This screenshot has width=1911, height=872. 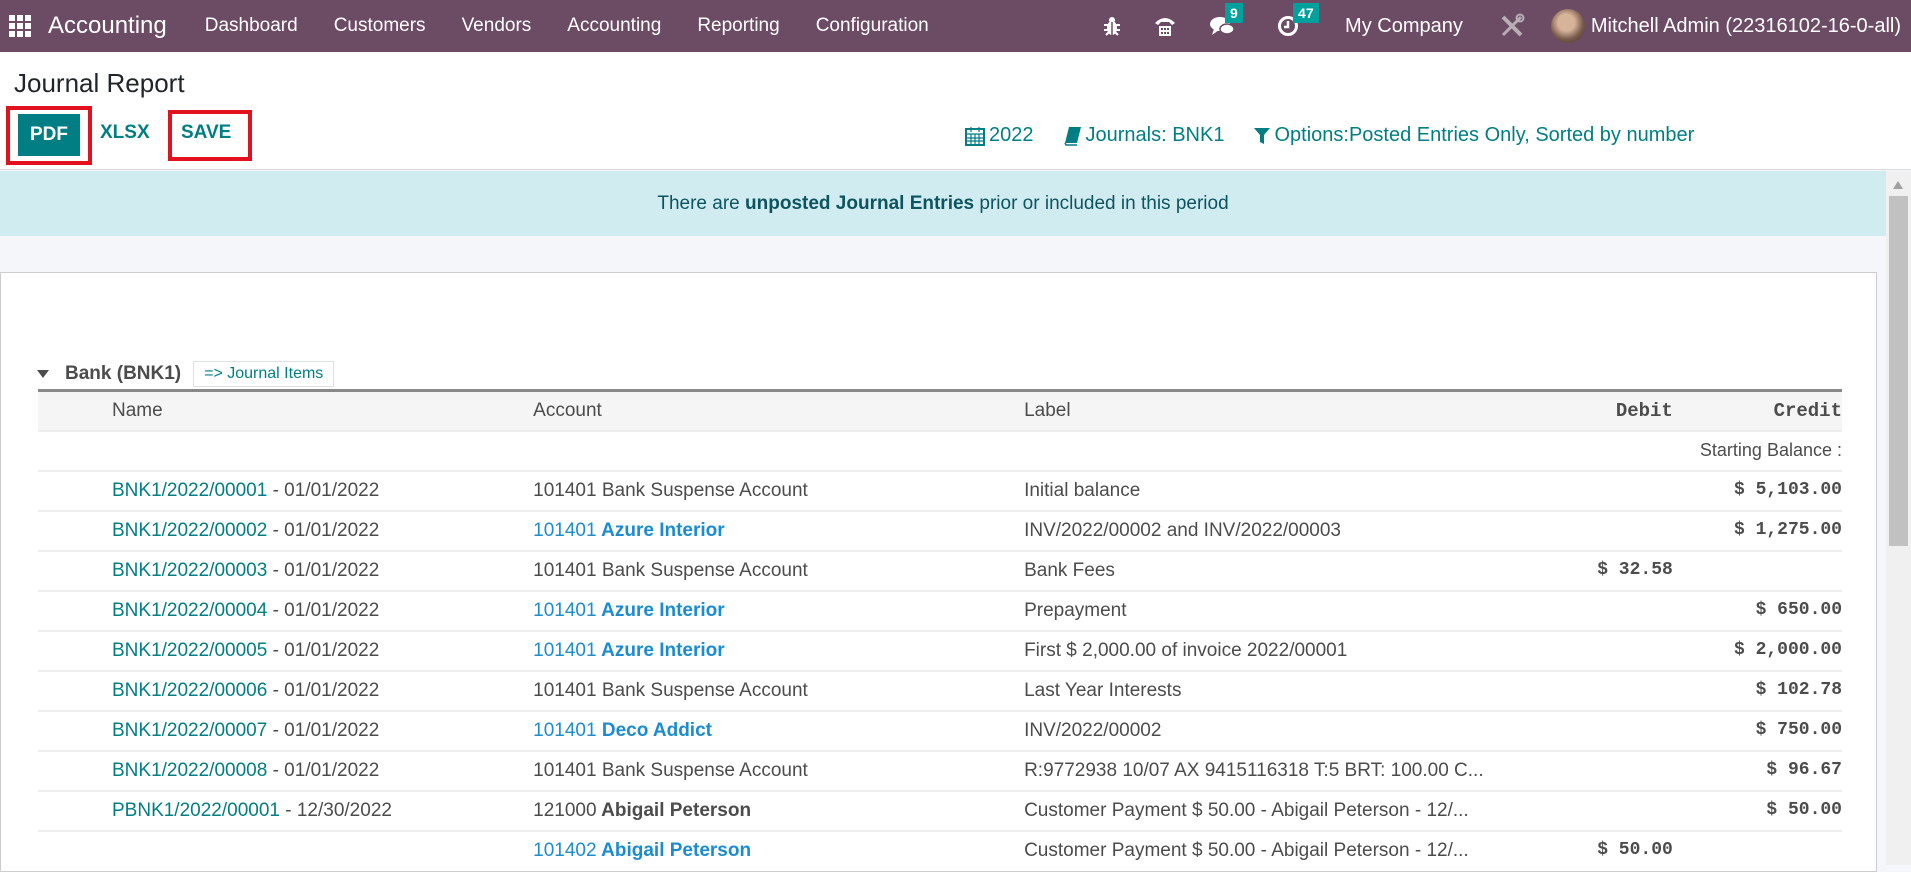 What do you see at coordinates (1644, 410) in the screenshot?
I see `column-header-debit: Debit` at bounding box center [1644, 410].